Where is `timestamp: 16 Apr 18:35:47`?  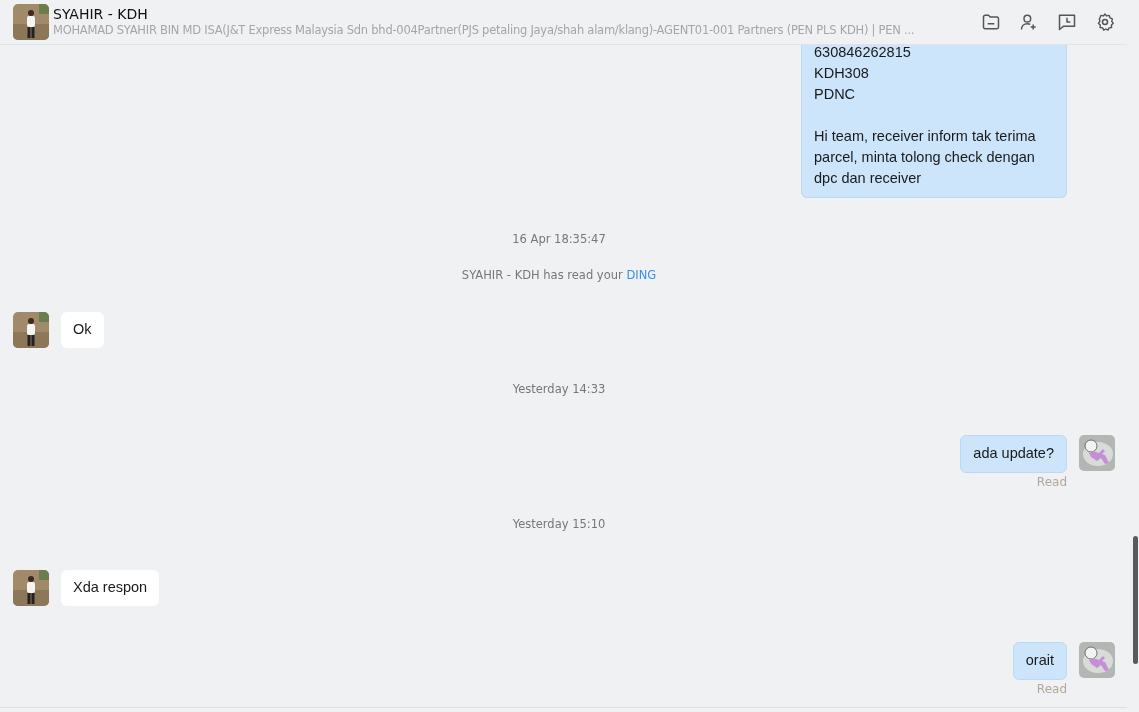
timestamp: 16 Apr 18:35:47 is located at coordinates (559, 238).